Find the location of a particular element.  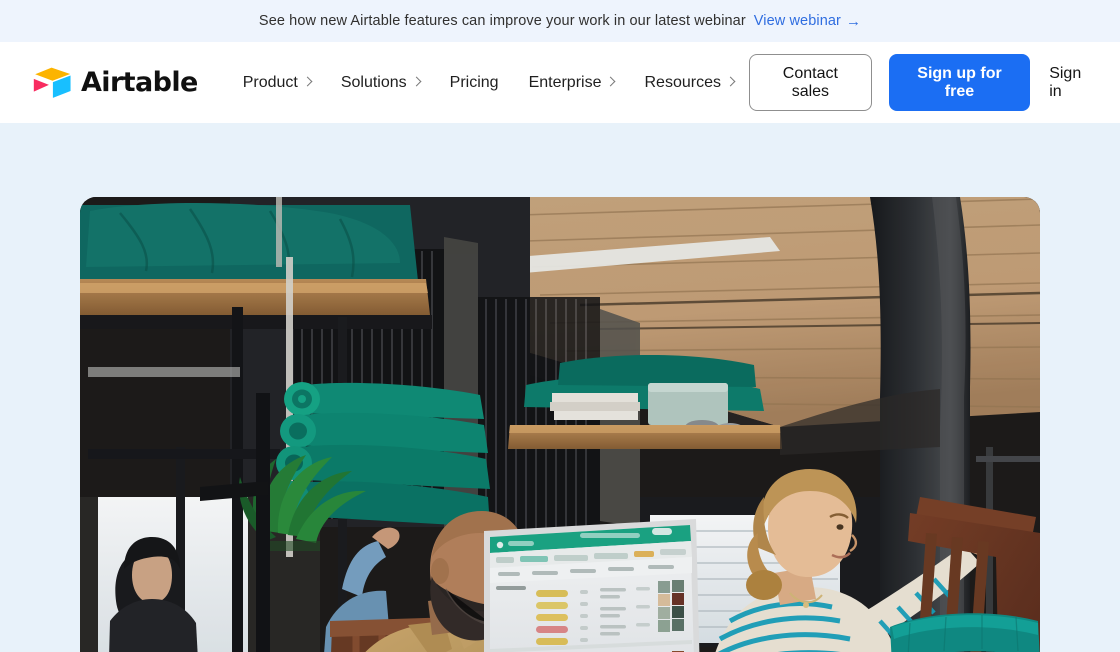

nav-label-product: Product is located at coordinates (270, 82).